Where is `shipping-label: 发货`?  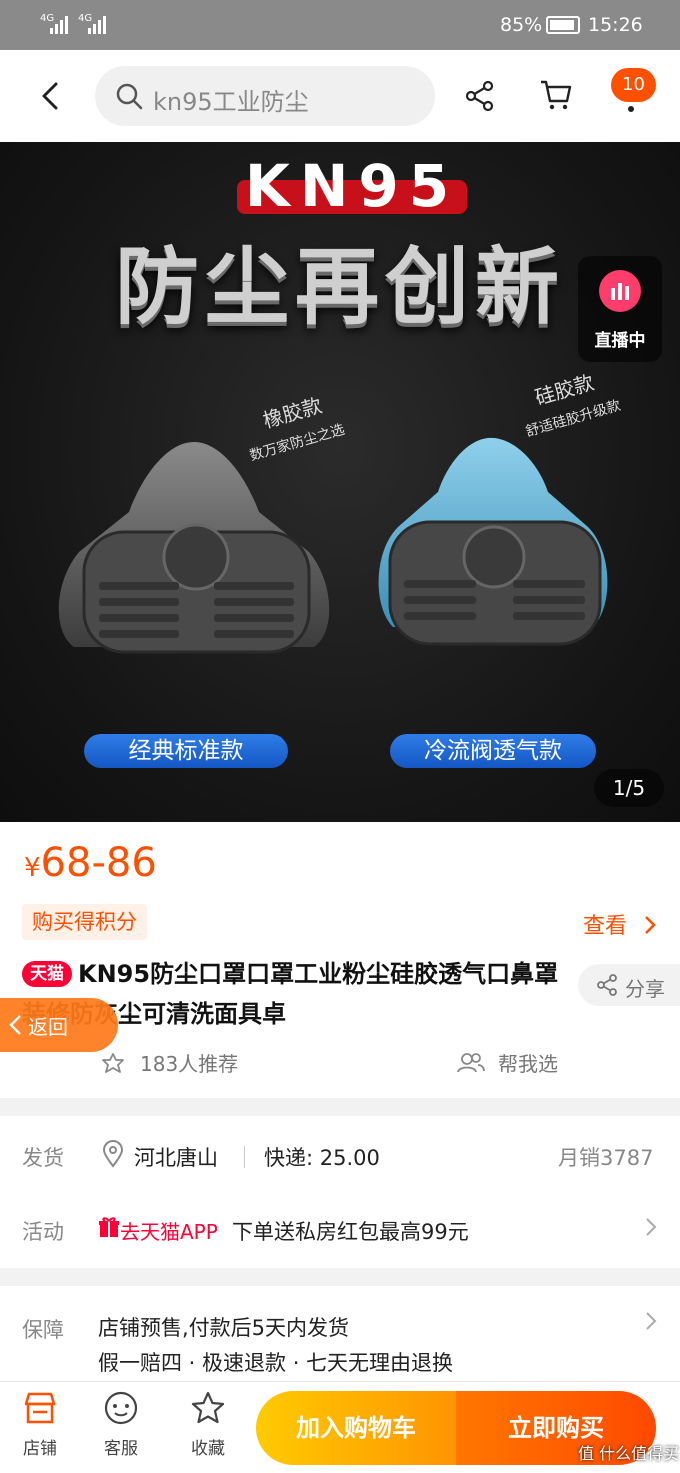 shipping-label: 发货 is located at coordinates (43, 1158).